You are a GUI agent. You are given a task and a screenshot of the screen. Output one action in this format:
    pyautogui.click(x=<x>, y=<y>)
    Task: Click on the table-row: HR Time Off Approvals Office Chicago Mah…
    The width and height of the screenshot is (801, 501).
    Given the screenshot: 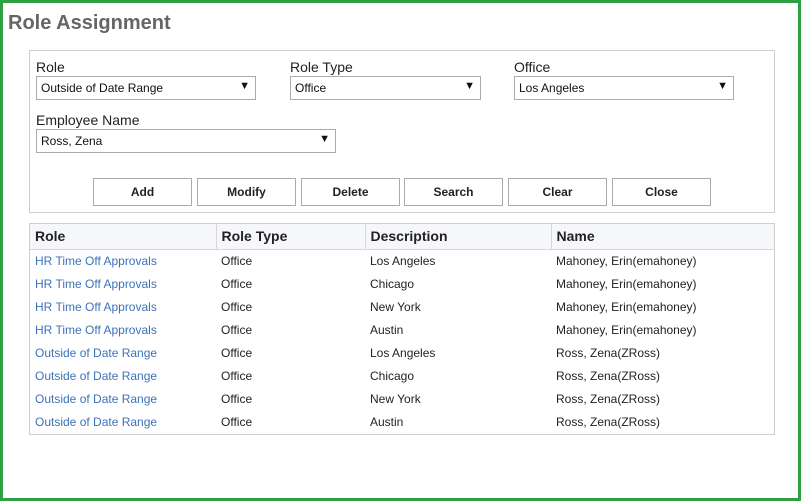 What is the action you would take?
    pyautogui.click(x=402, y=283)
    